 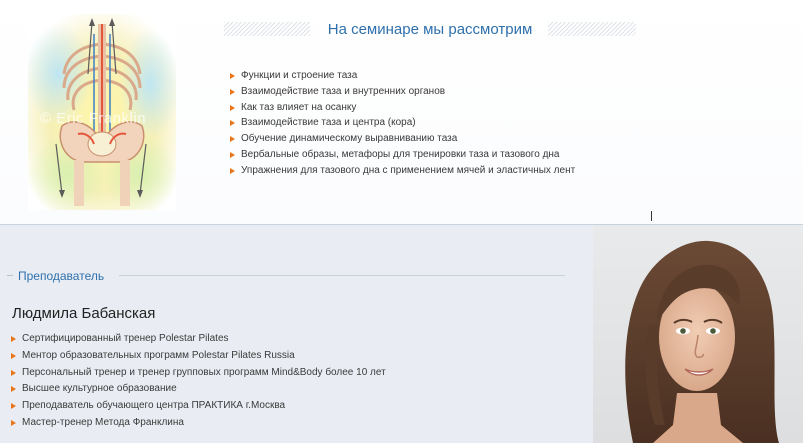 I want to click on teacher-heading: Преподаватель, so click(x=286, y=276).